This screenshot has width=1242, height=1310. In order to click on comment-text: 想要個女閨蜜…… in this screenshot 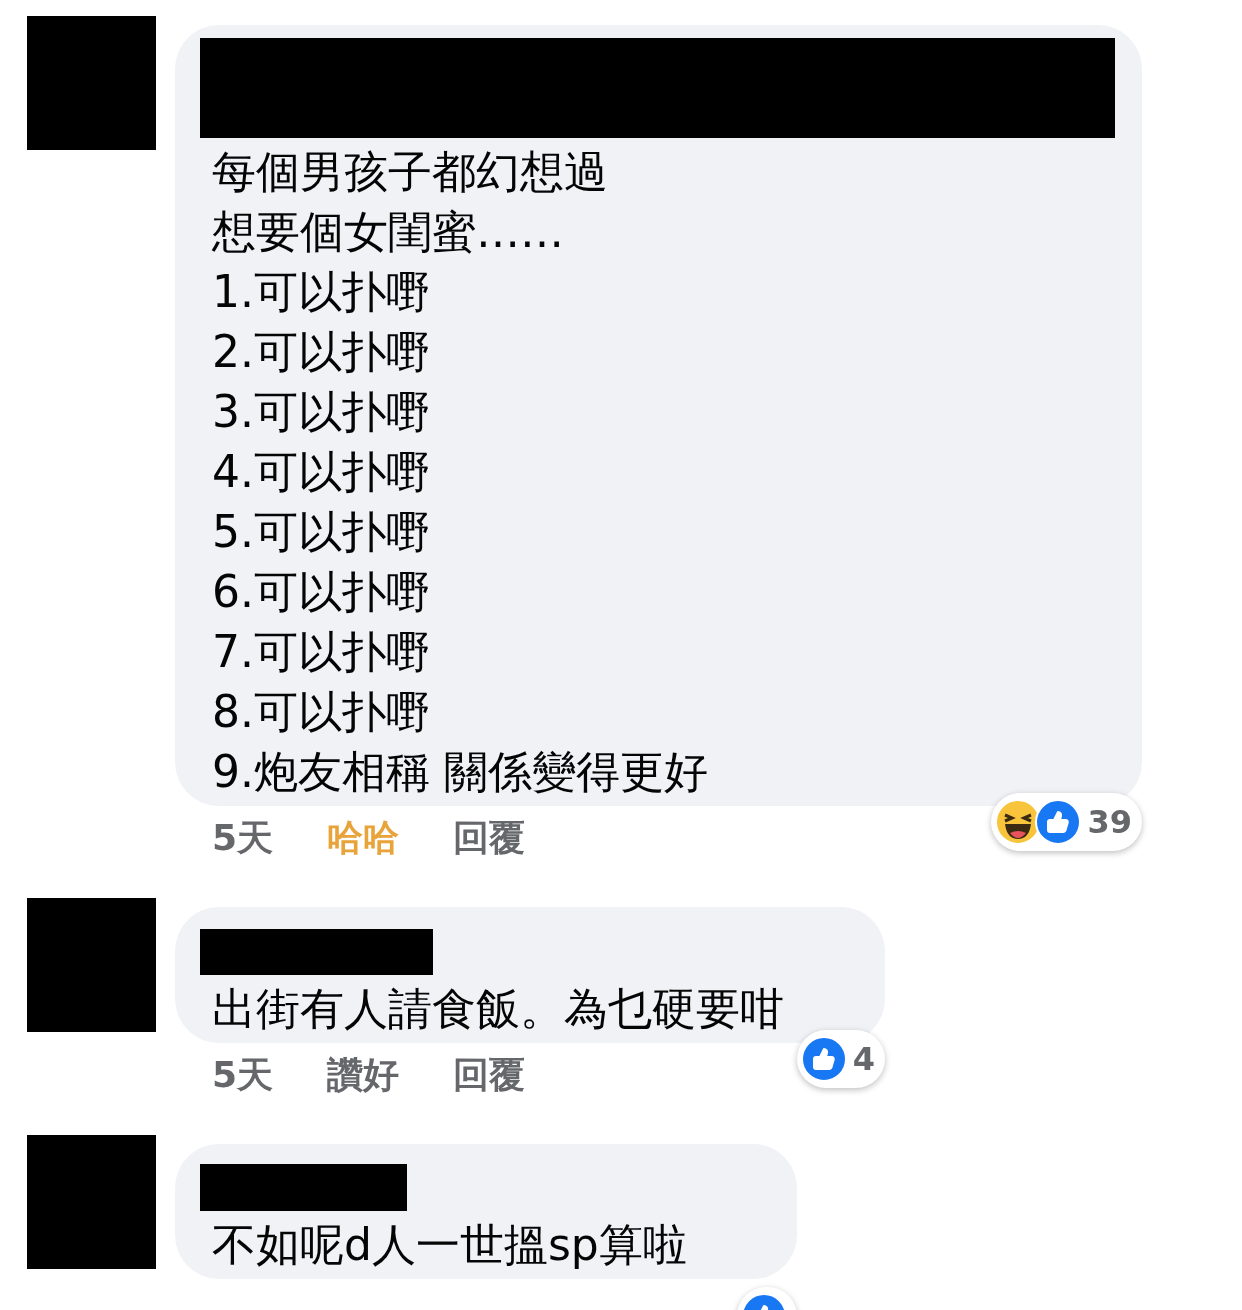, I will do `click(388, 232)`.